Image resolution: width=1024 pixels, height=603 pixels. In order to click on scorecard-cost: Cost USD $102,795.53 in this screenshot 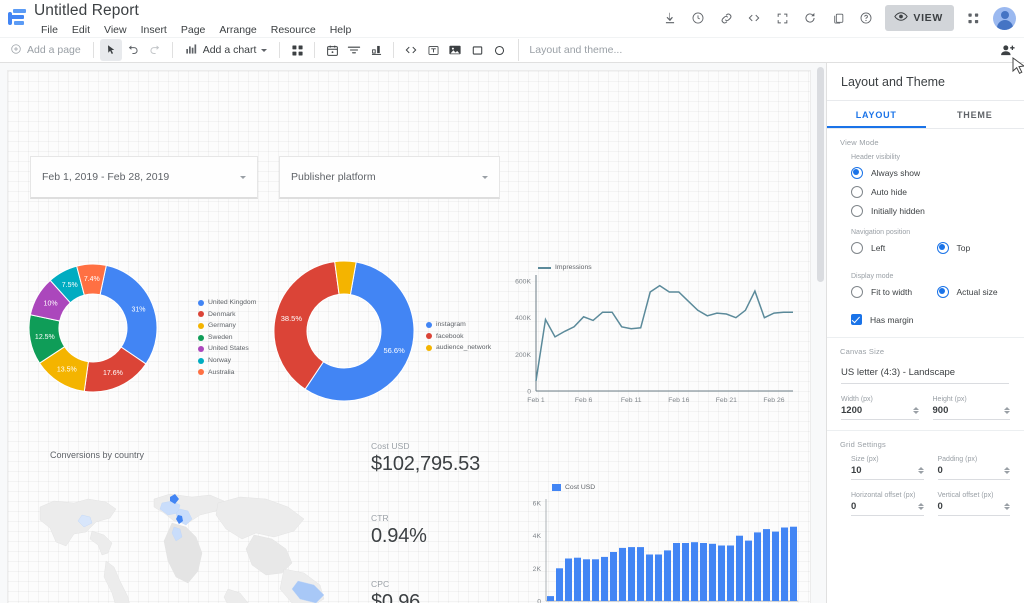, I will do `click(425, 458)`.